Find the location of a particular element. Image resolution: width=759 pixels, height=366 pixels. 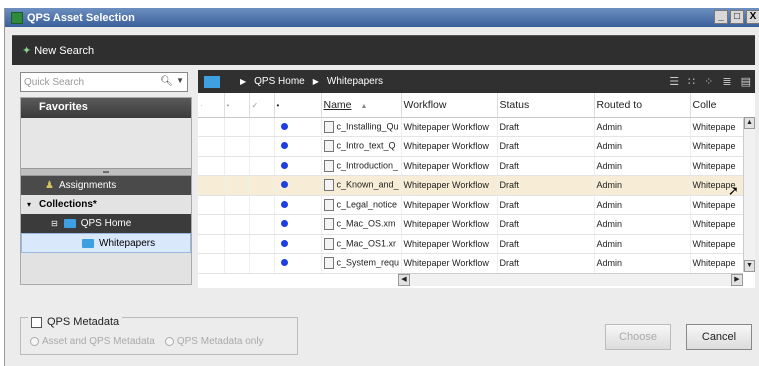

column-header-routed-to: Routed to is located at coordinates (642, 105).